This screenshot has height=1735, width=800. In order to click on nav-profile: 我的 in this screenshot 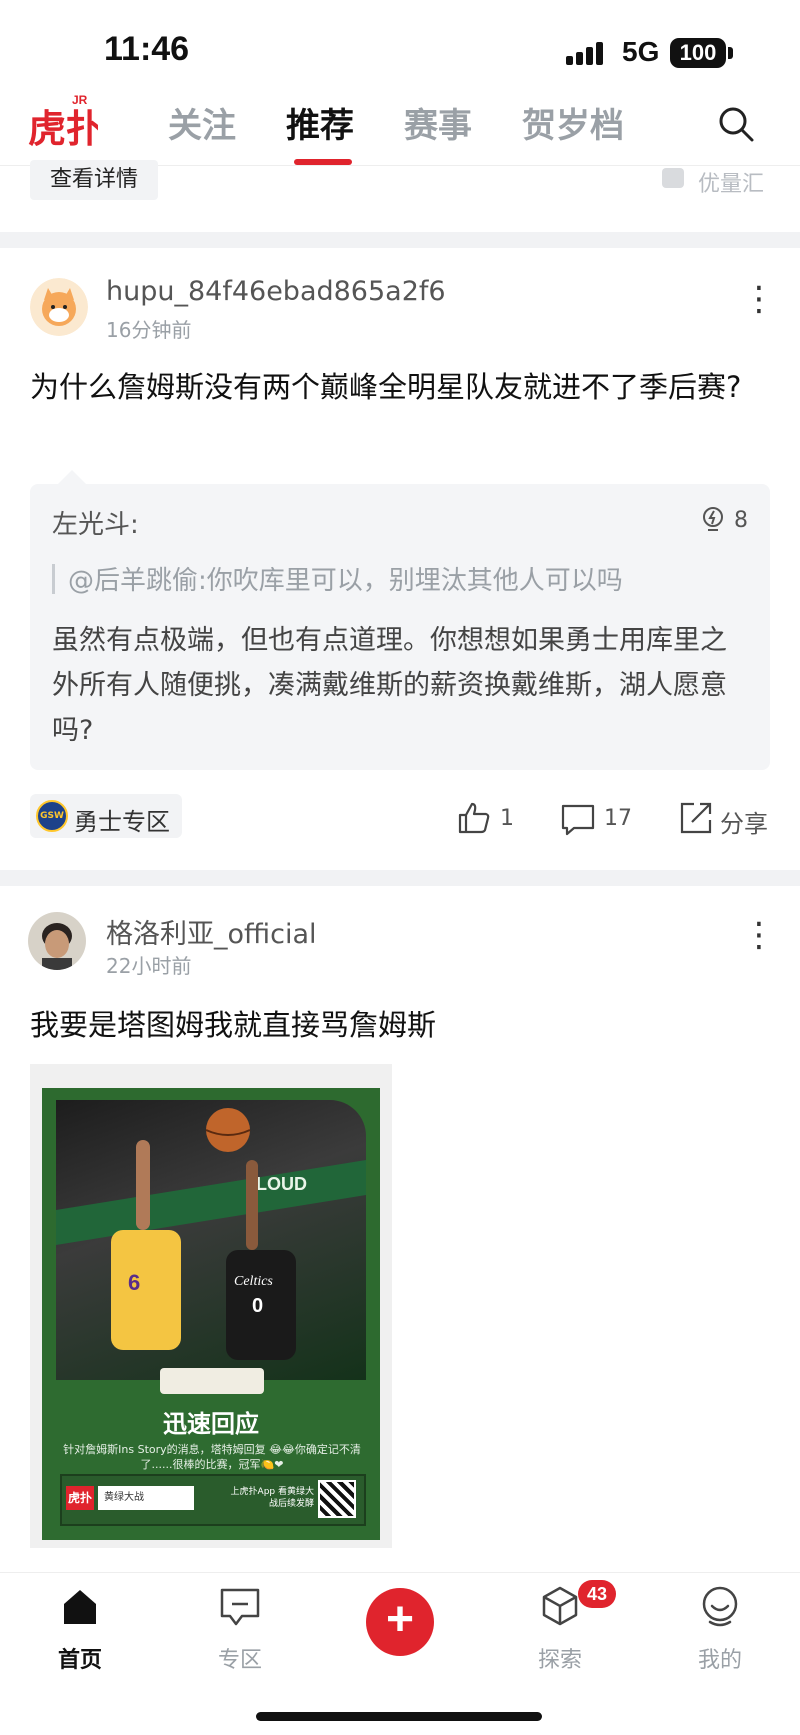, I will do `click(720, 1658)`.